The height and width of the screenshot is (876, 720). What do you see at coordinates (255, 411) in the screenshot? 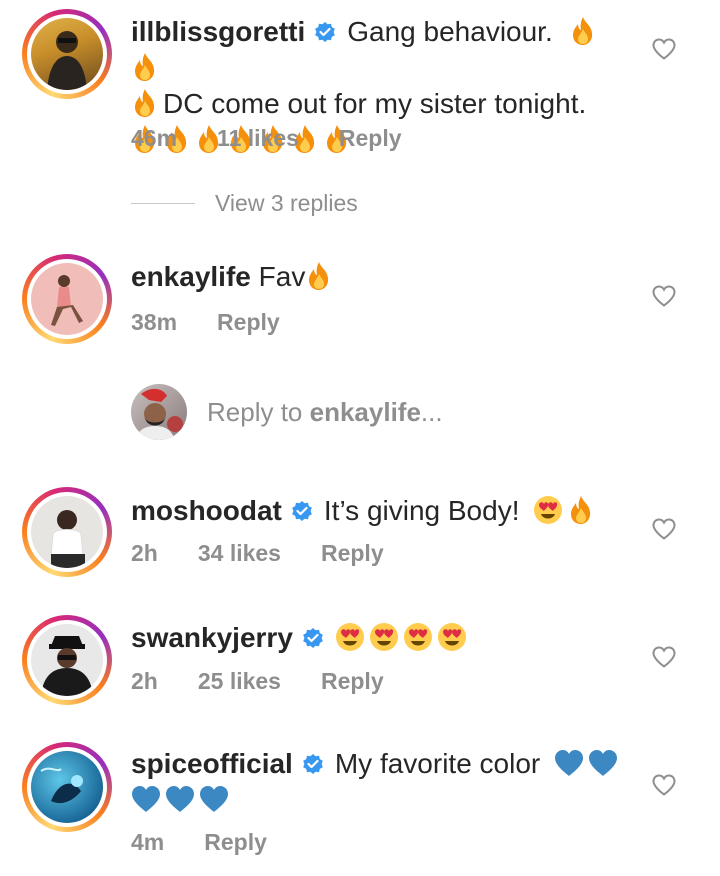
I see `reply-prefix: Reply to` at bounding box center [255, 411].